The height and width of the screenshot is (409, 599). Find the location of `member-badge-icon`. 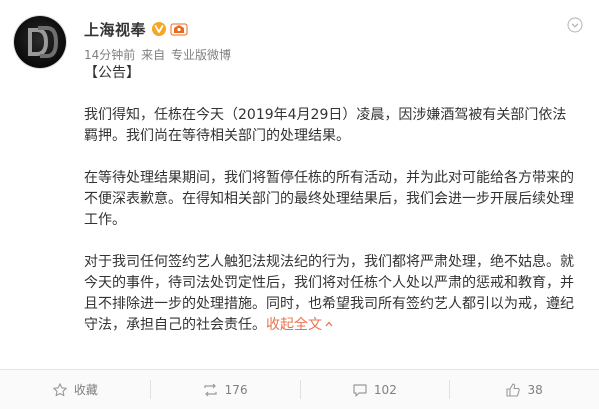

member-badge-icon is located at coordinates (179, 29).